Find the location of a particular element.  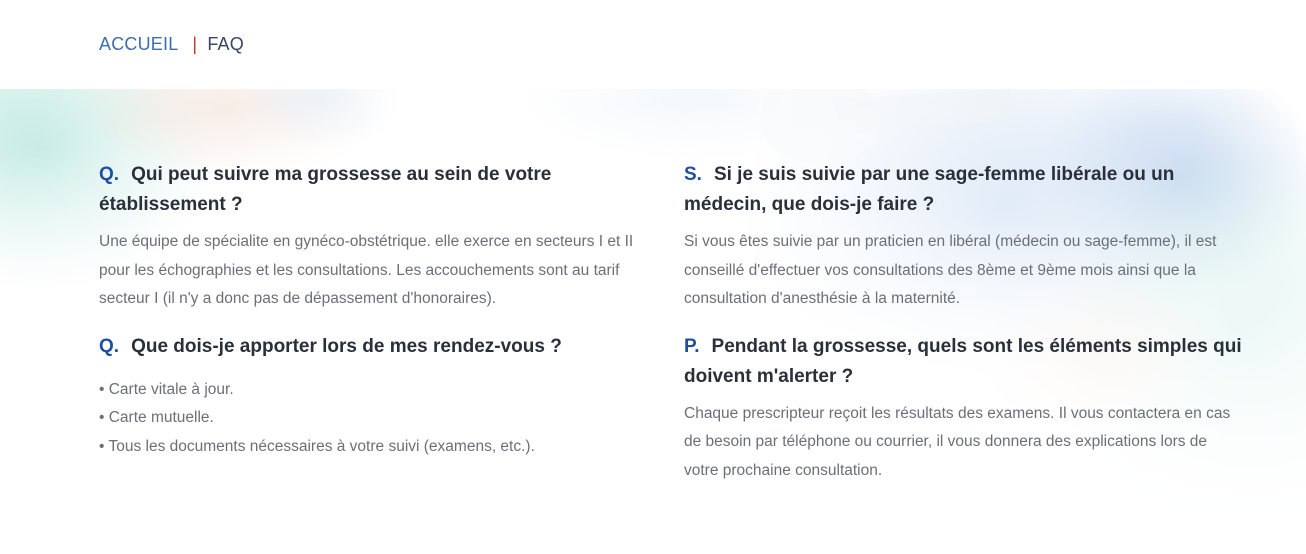

list-item: Carte mutuelle. is located at coordinates (379, 418).